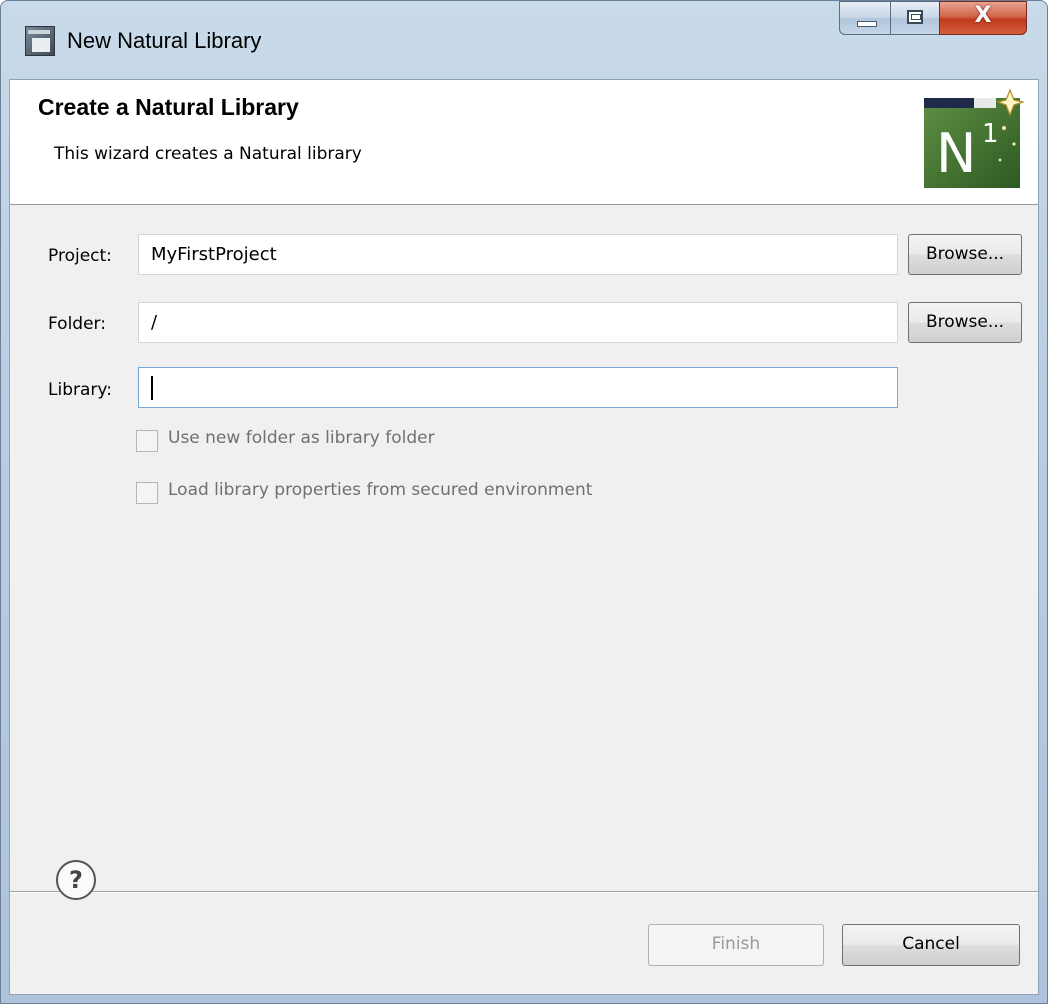  I want to click on project-label: Project:, so click(80, 256).